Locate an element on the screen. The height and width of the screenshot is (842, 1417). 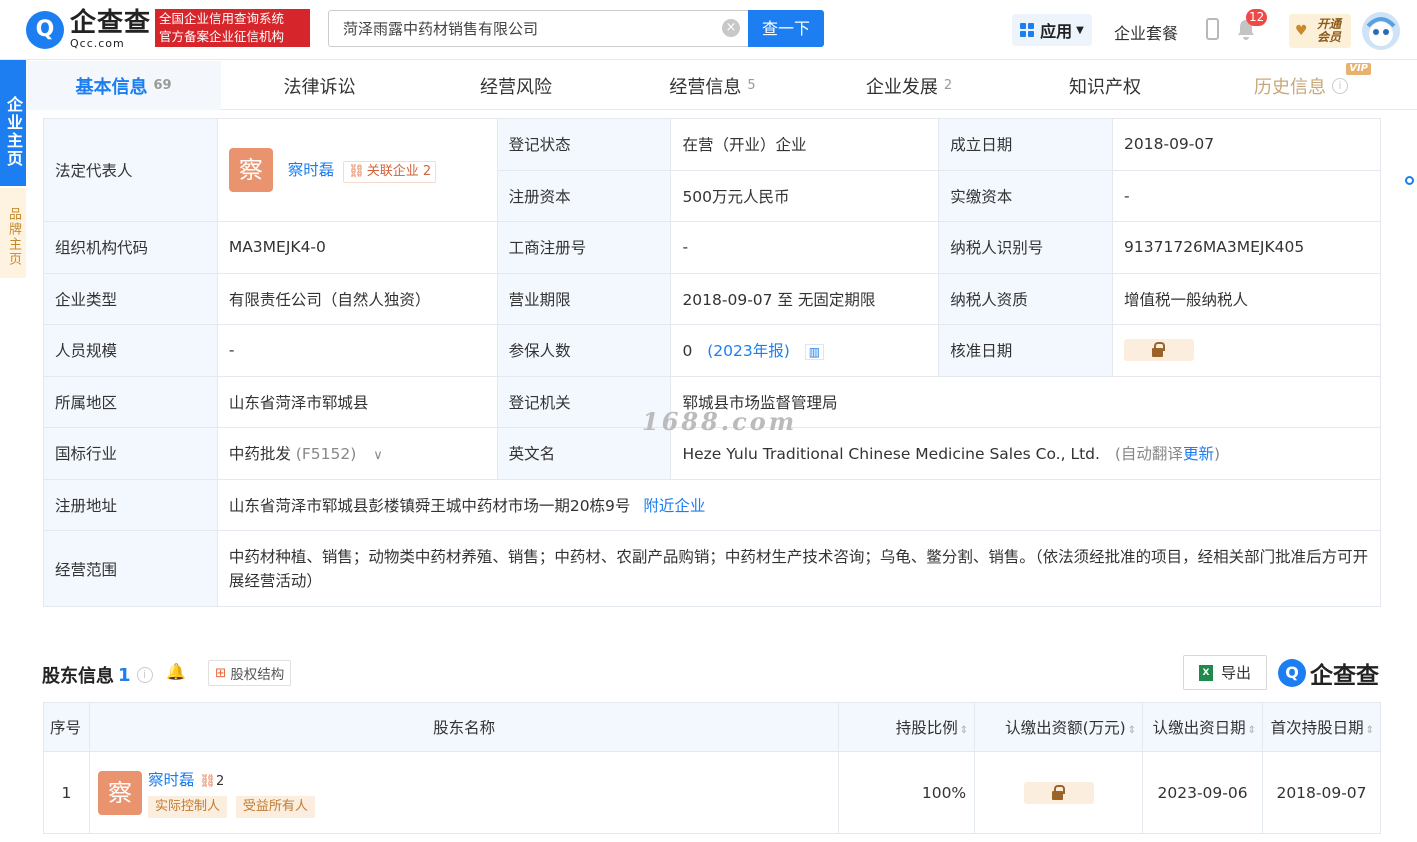
equity-structure-button: ⊞ 股权结构 is located at coordinates (250, 673).